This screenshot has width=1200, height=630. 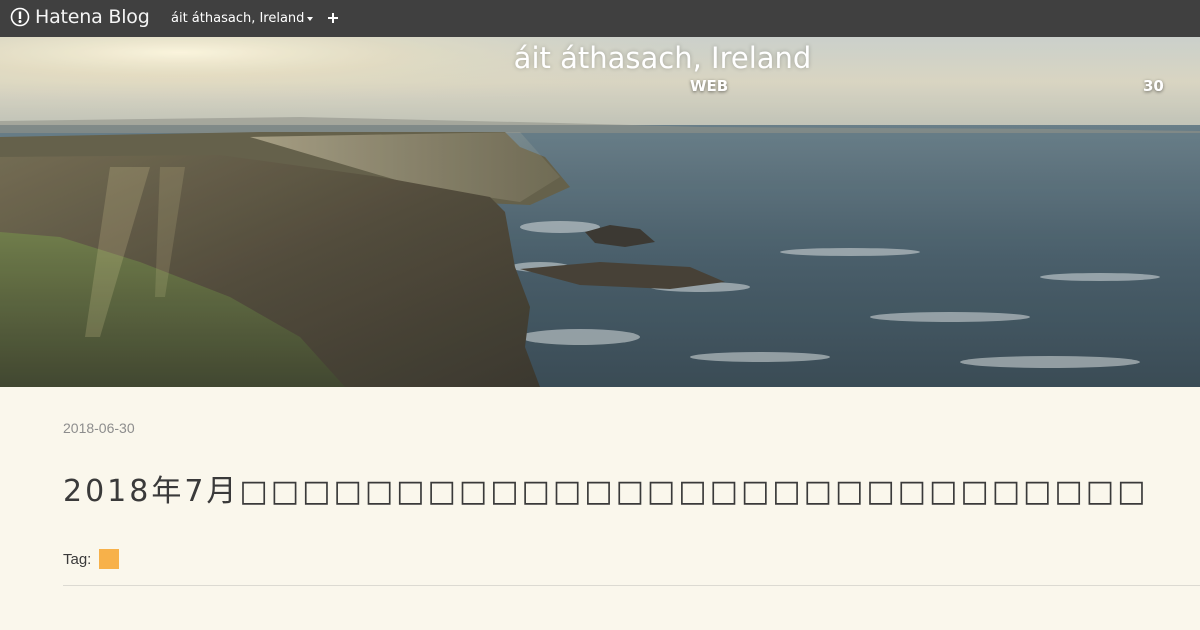 What do you see at coordinates (109, 559) in the screenshot?
I see `tag-chip` at bounding box center [109, 559].